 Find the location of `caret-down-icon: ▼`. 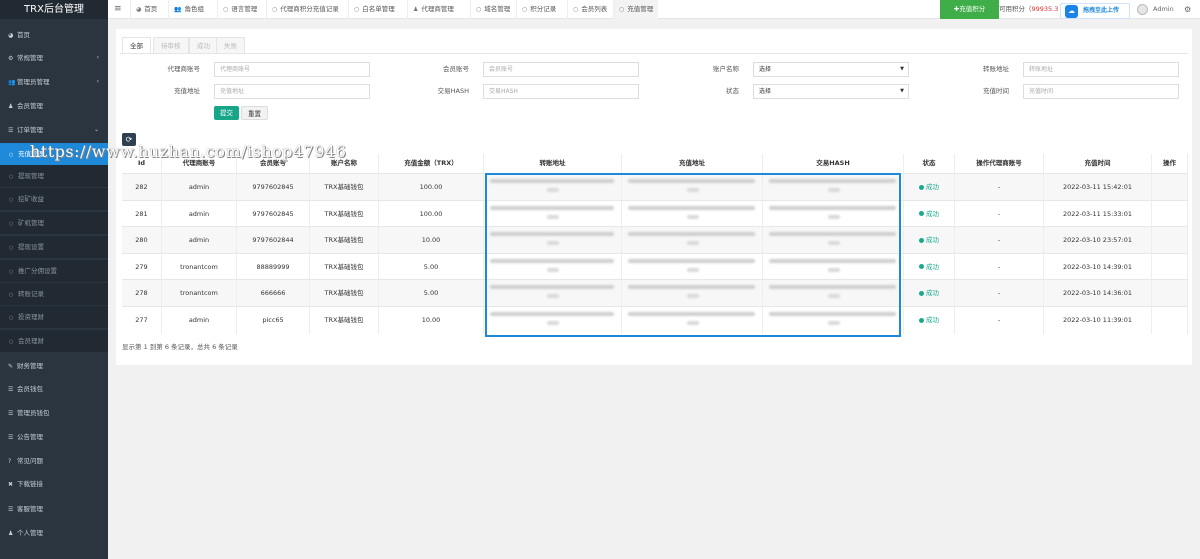

caret-down-icon: ▼ is located at coordinates (902, 69).